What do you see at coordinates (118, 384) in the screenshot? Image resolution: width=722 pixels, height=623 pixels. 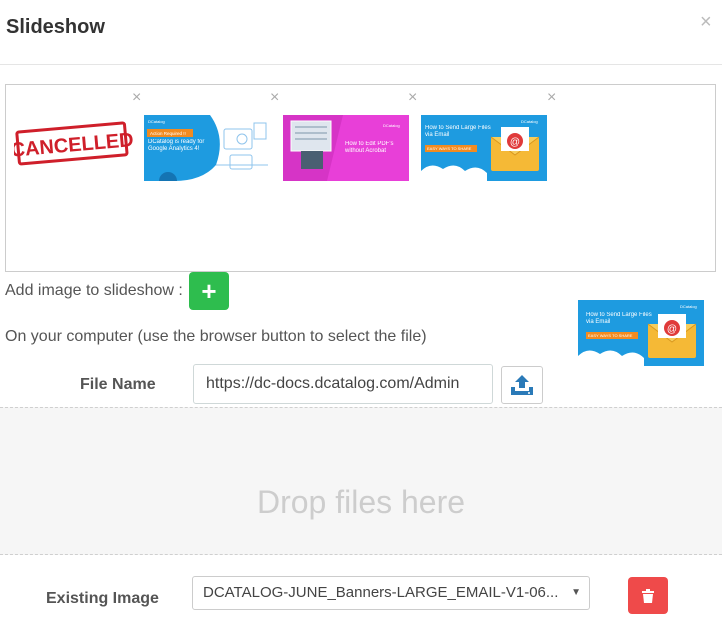 I see `file-name-label: File Name` at bounding box center [118, 384].